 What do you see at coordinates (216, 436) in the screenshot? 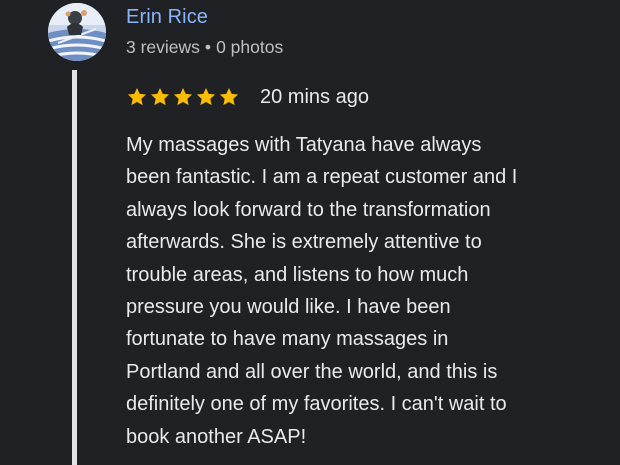
I see `review-text-line: book another ASAP!` at bounding box center [216, 436].